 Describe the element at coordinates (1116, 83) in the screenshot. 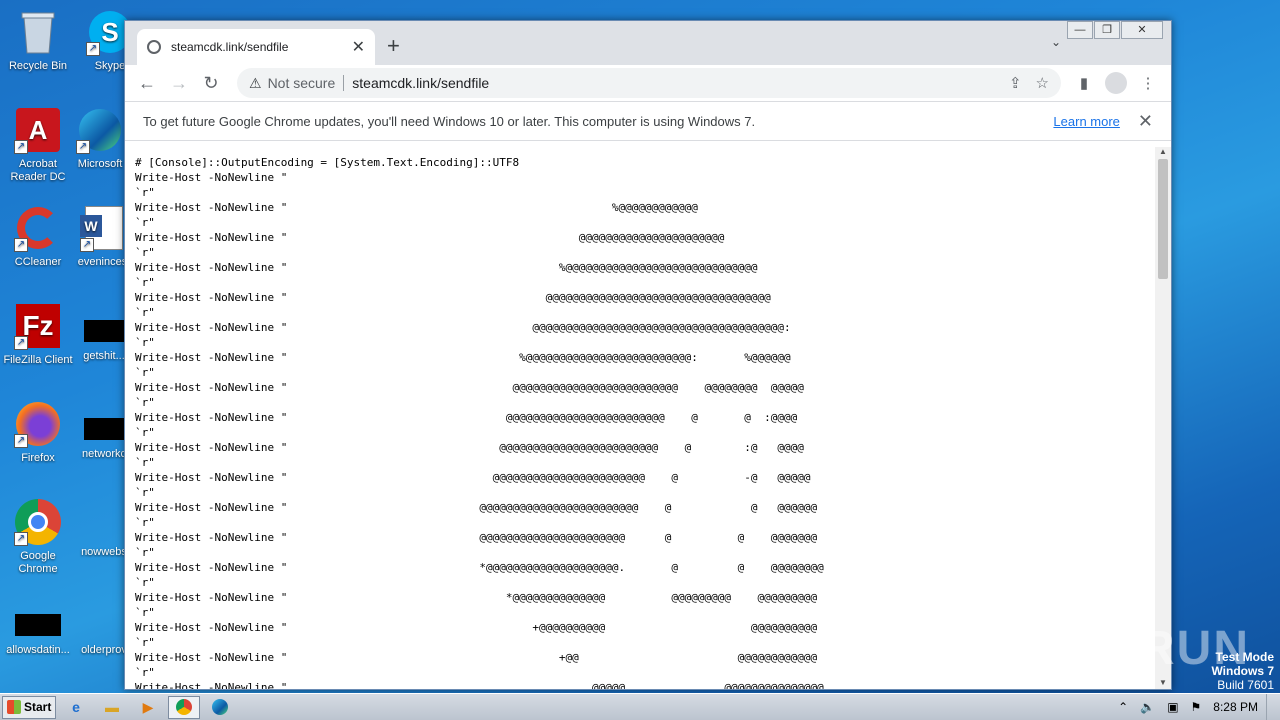

I see `profile-avatar-icon` at that location.